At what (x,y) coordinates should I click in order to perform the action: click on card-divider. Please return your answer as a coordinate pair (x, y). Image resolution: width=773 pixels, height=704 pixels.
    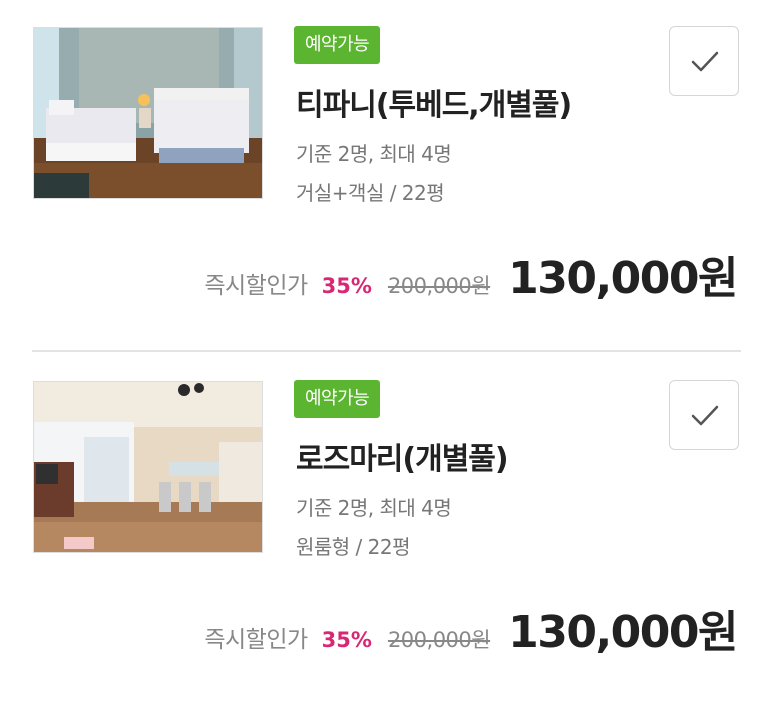
    Looking at the image, I should click on (386, 351).